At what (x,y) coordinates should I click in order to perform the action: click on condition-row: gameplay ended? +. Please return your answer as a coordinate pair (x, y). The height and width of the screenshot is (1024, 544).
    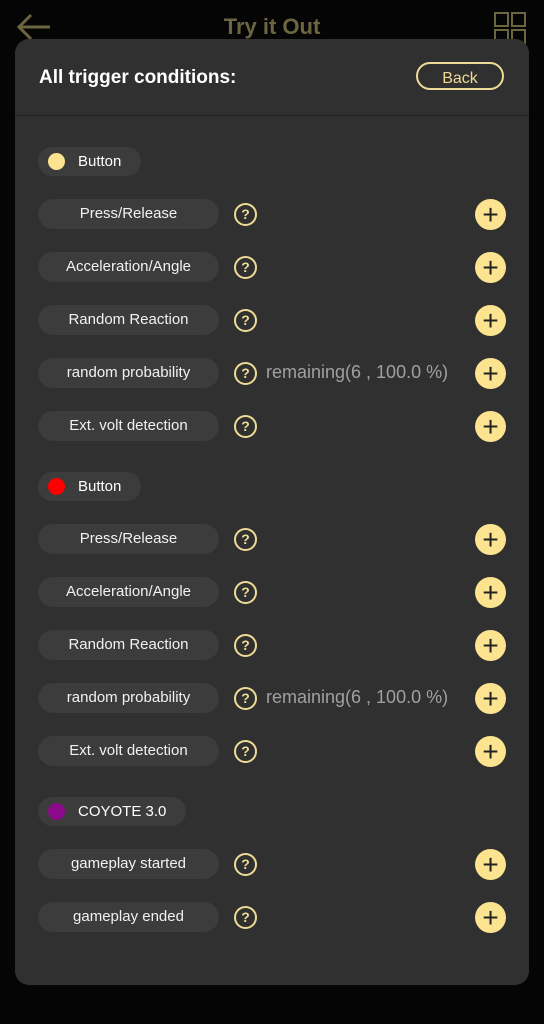
    Looking at the image, I should click on (276, 917).